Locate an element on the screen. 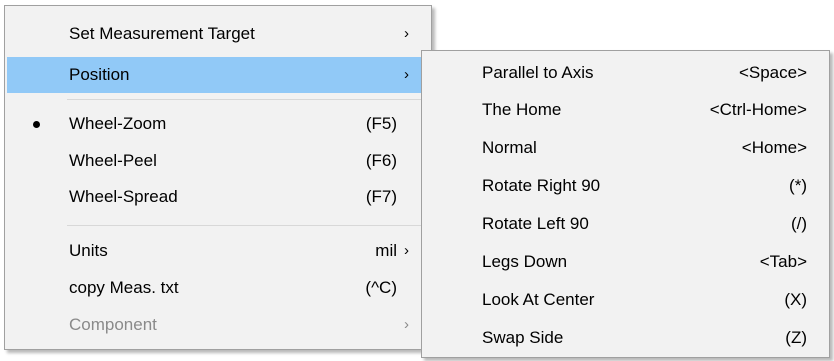 This screenshot has height=361, width=834. menu-item-shortcut: <Tab> is located at coordinates (783, 261).